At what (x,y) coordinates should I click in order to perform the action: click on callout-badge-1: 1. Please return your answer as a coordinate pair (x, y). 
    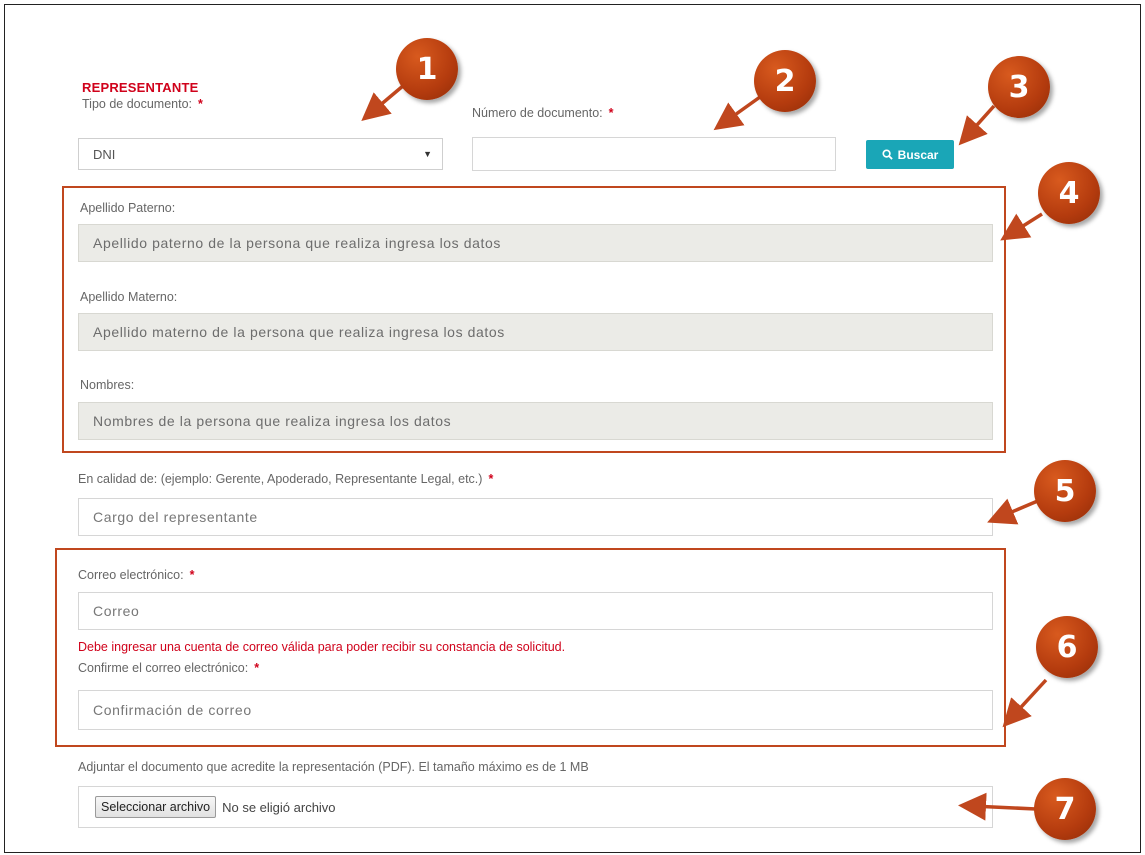
    Looking at the image, I should click on (427, 69).